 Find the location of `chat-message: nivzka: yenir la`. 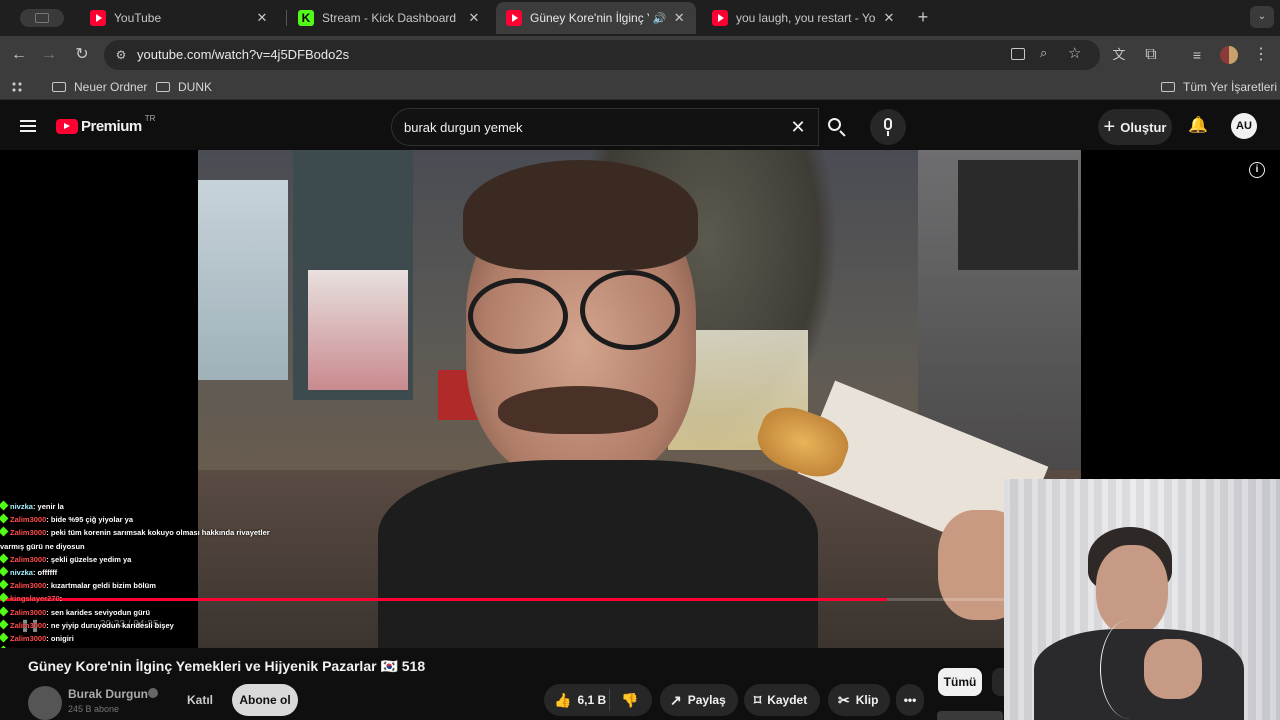

chat-message: nivzka: yenir la is located at coordinates (141, 506).